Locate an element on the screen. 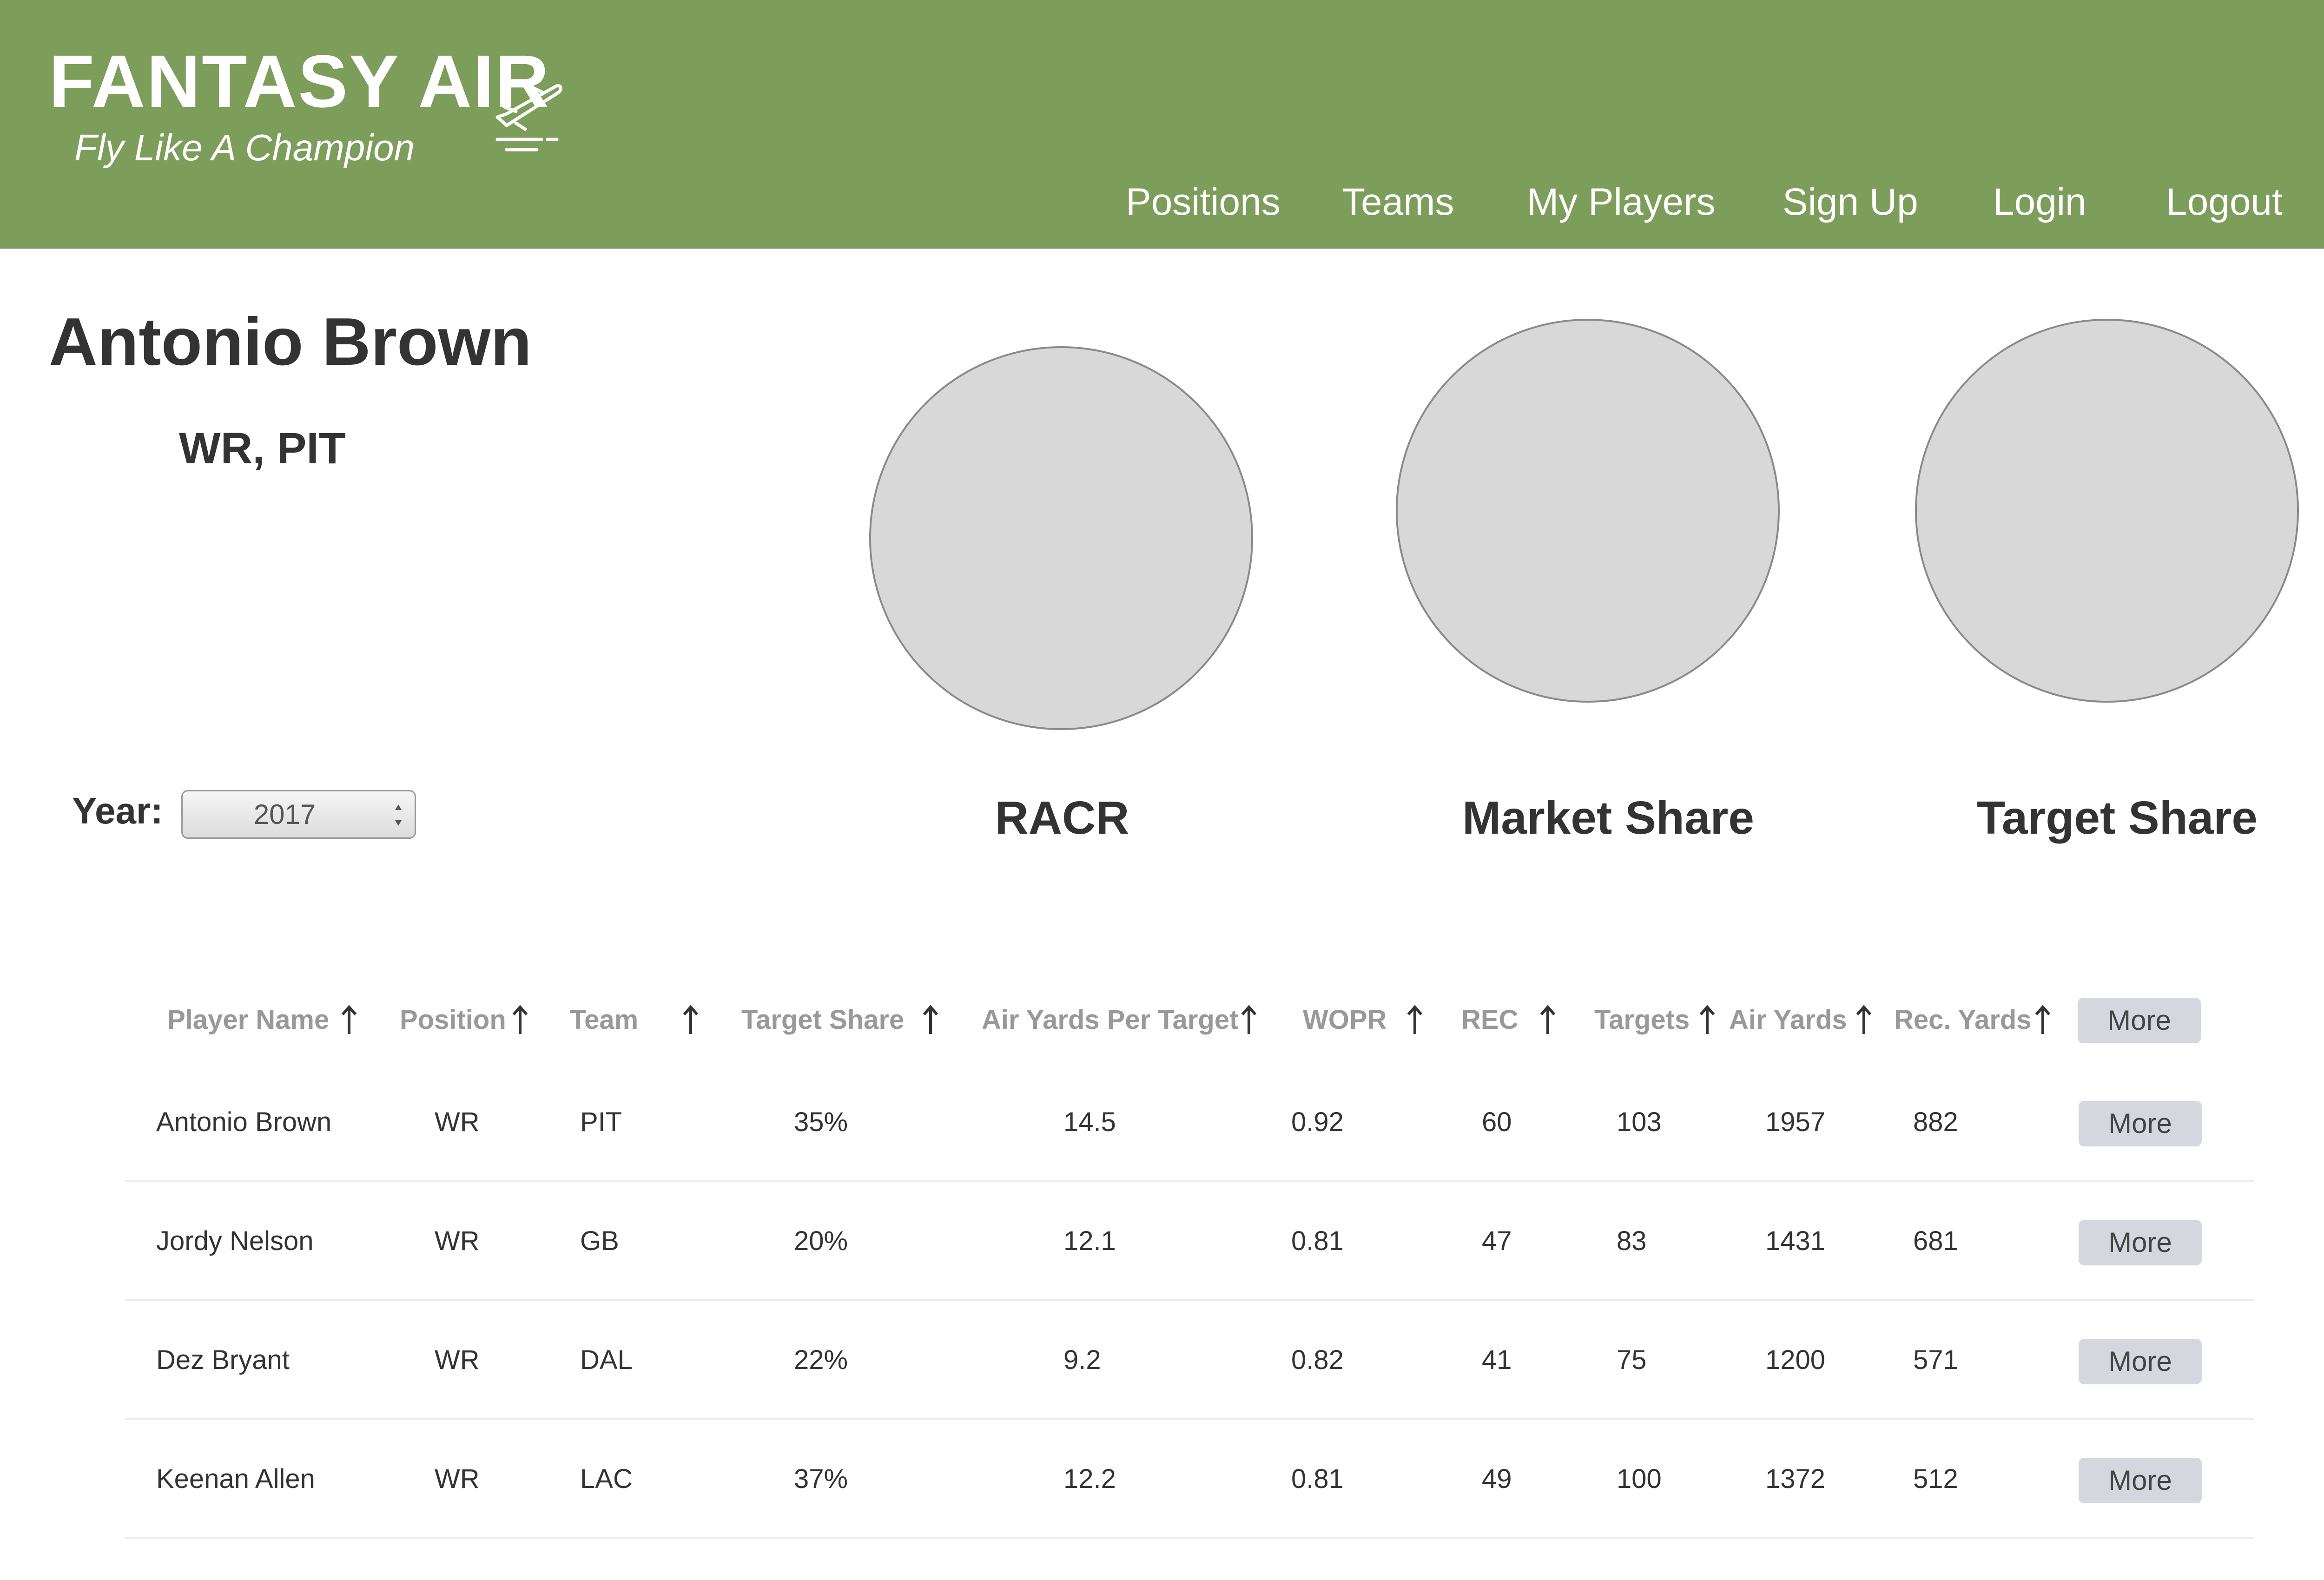  row-divider is located at coordinates (1189, 1538).